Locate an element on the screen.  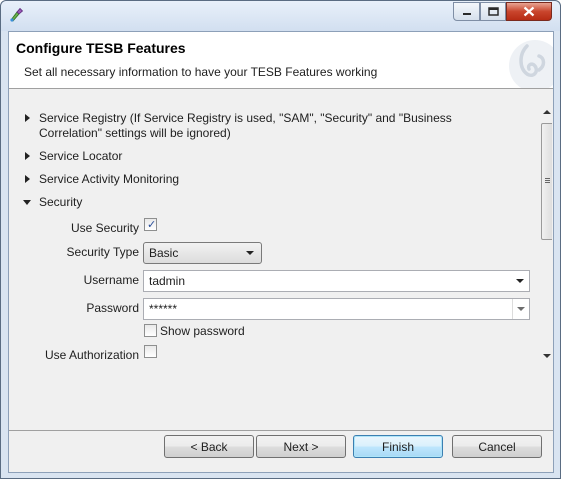
finish-button: Finish is located at coordinates (398, 446).